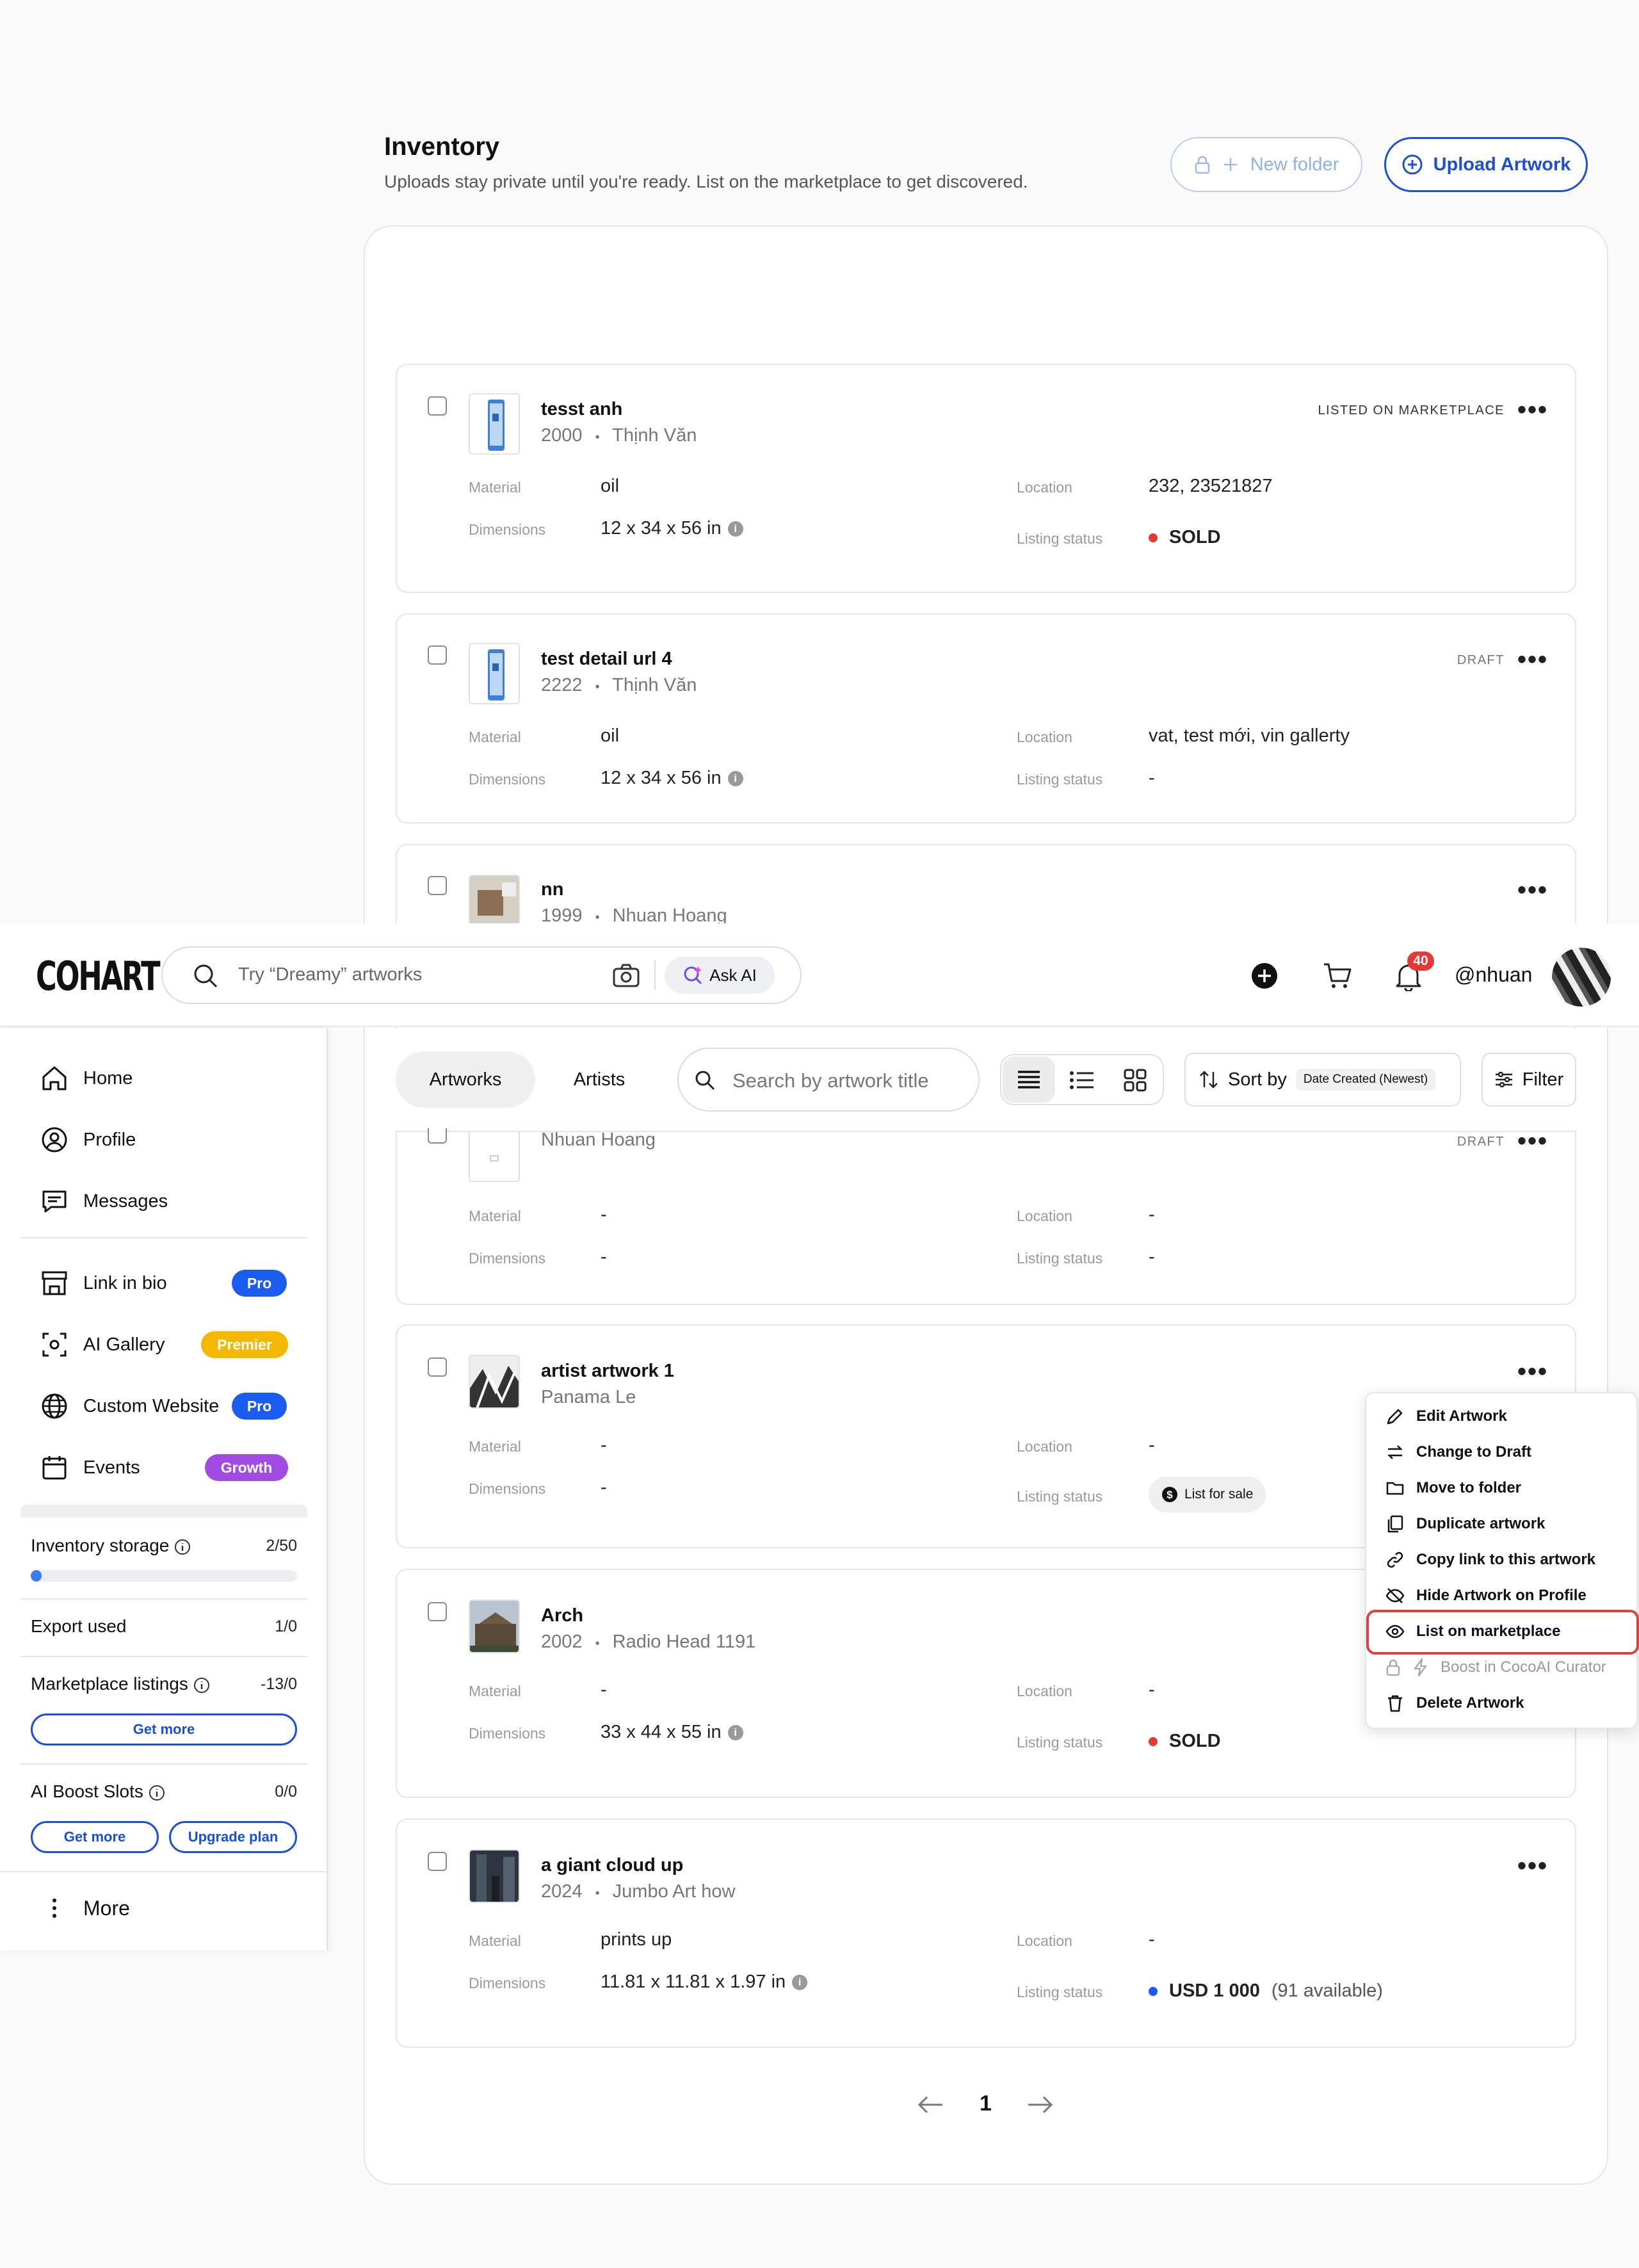 The height and width of the screenshot is (2268, 1639). I want to click on sidebar-item-custom-website: Custom Website Pro, so click(176, 1406).